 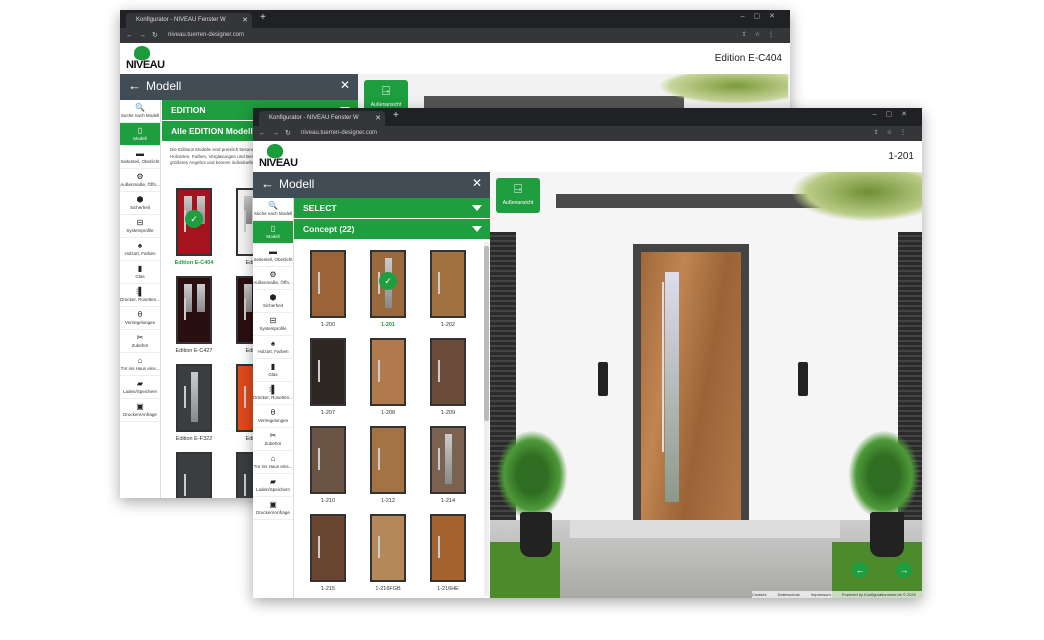 I want to click on door-label: 1-208, so click(x=388, y=413).